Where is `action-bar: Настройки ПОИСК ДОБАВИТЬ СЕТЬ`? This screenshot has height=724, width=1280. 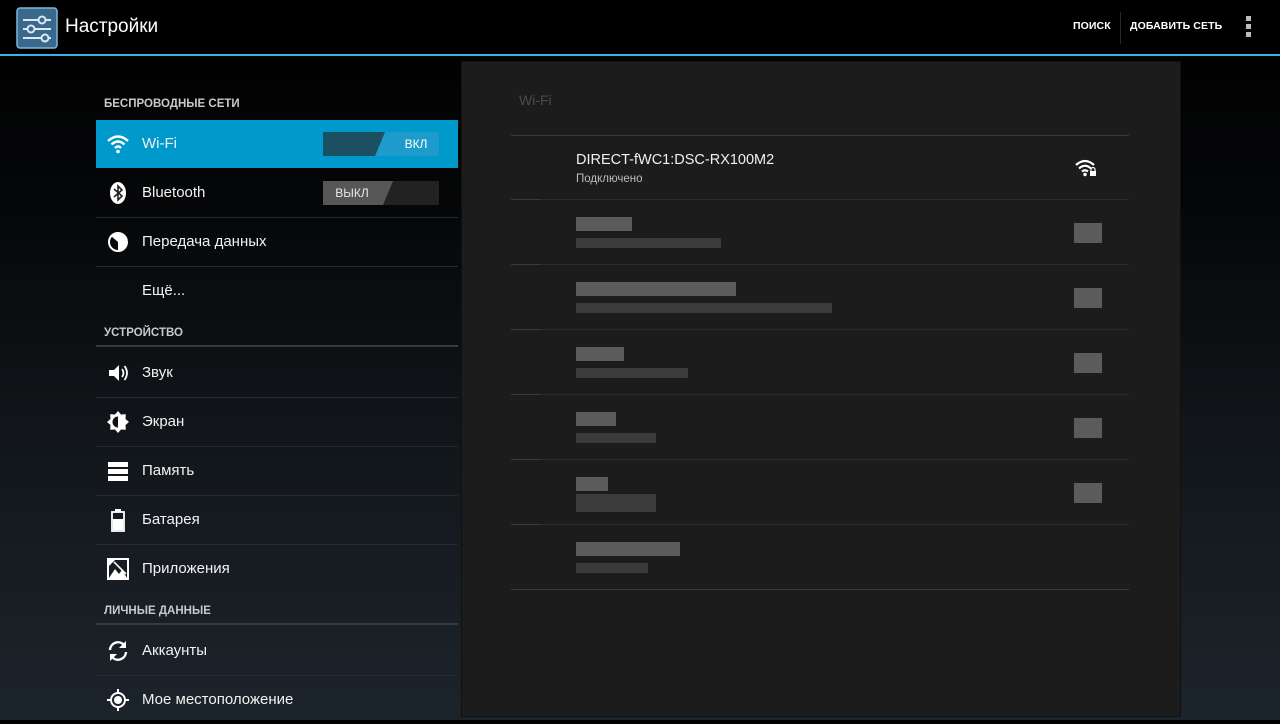 action-bar: Настройки ПОИСК ДОБАВИТЬ СЕТЬ is located at coordinates (640, 27).